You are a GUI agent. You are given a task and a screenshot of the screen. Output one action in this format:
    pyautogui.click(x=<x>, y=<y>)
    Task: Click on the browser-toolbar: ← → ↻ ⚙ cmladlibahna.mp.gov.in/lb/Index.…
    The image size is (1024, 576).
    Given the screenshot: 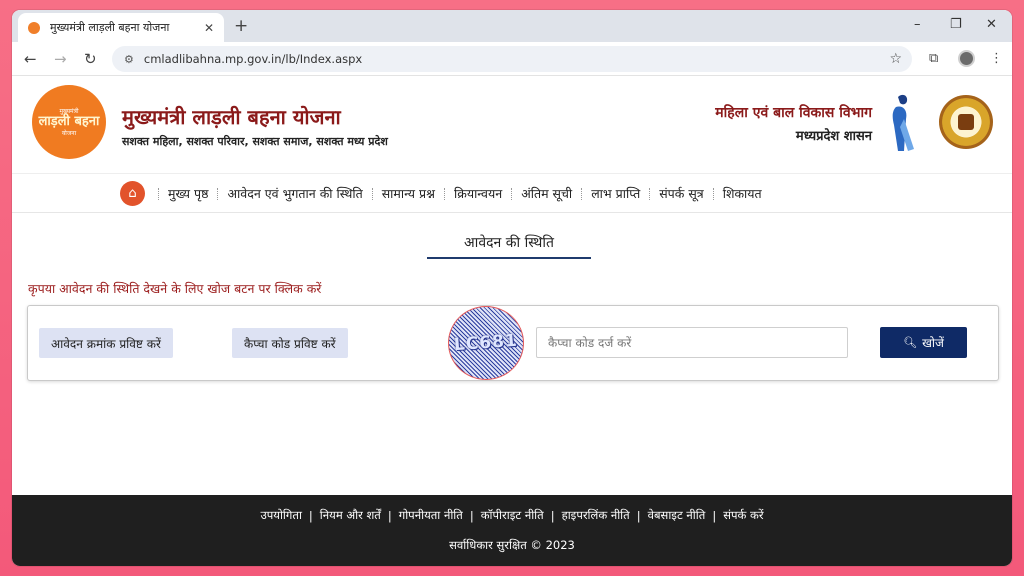 What is the action you would take?
    pyautogui.click(x=512, y=59)
    